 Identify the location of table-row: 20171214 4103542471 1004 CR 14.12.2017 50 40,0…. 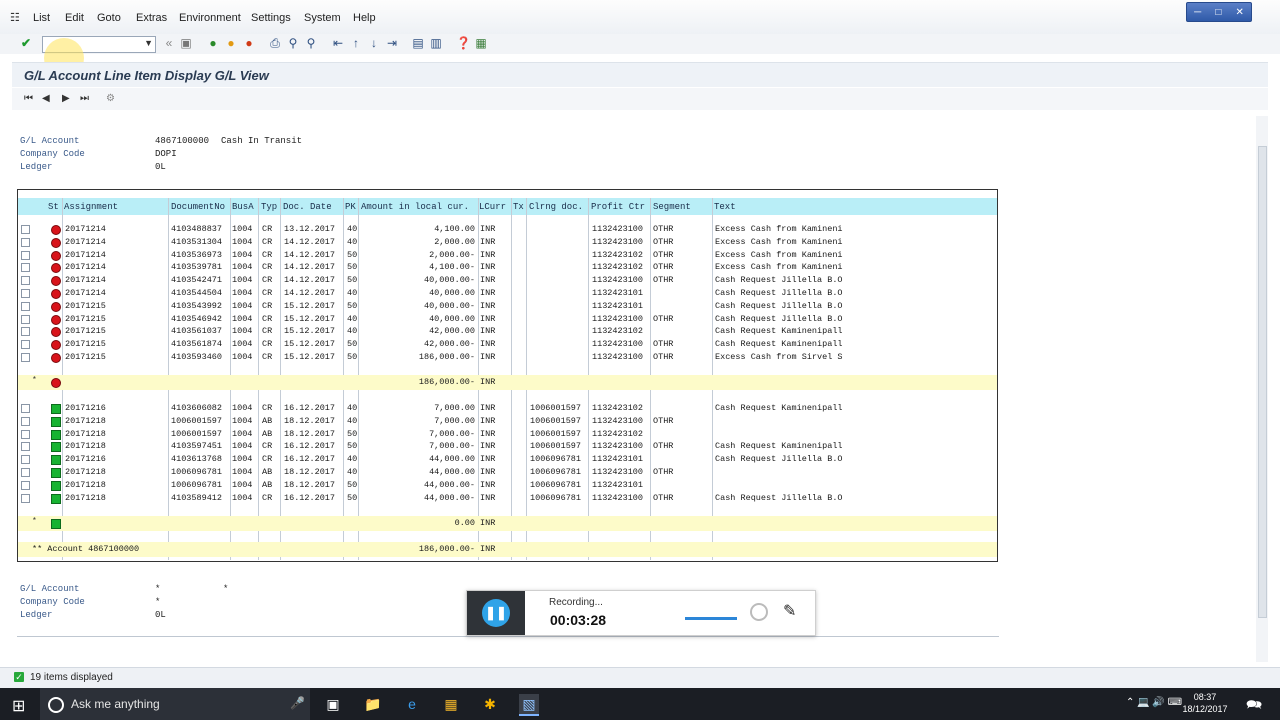
(507, 280).